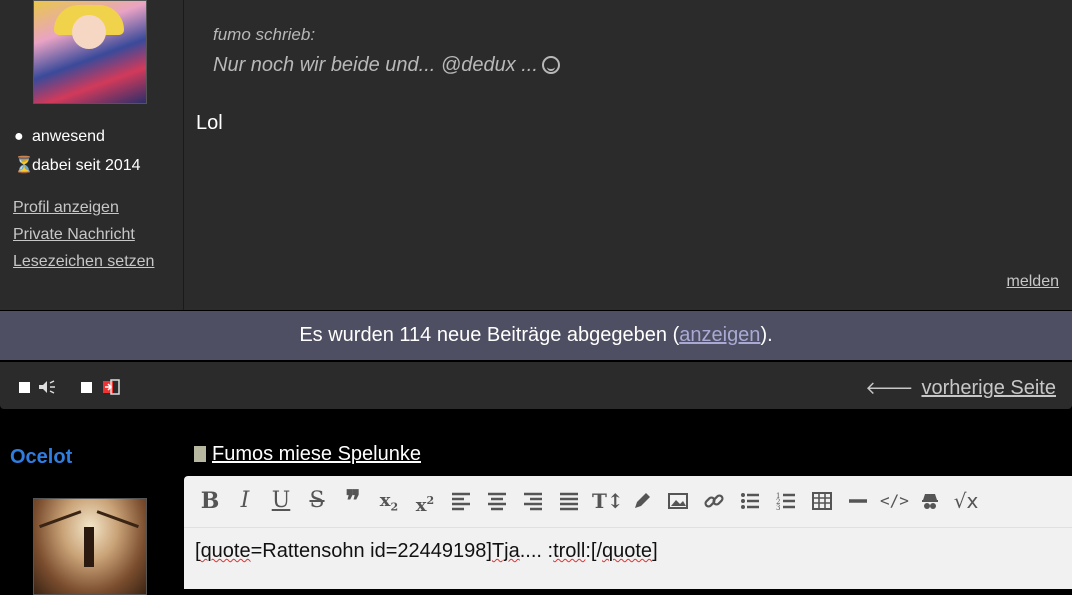  Describe the element at coordinates (642, 501) in the screenshot. I see `pencil-icon` at that location.